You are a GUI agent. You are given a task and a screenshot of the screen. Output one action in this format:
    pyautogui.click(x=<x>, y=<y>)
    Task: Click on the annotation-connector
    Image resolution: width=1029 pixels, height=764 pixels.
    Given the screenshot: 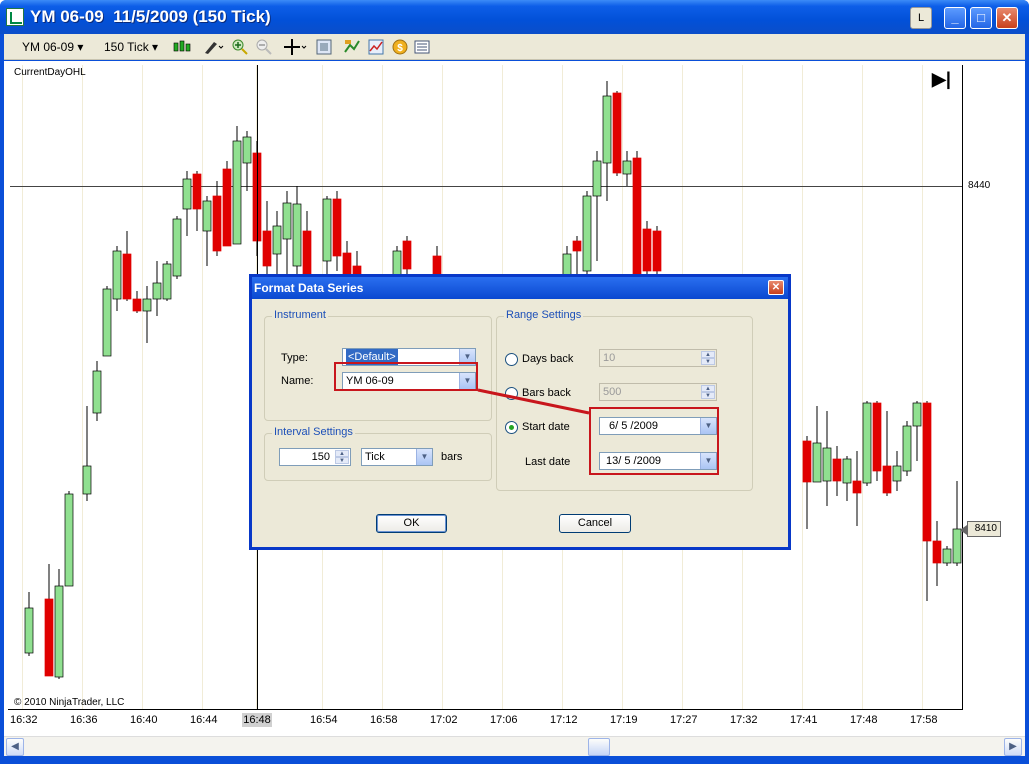 What is the action you would take?
    pyautogui.click(x=533, y=401)
    